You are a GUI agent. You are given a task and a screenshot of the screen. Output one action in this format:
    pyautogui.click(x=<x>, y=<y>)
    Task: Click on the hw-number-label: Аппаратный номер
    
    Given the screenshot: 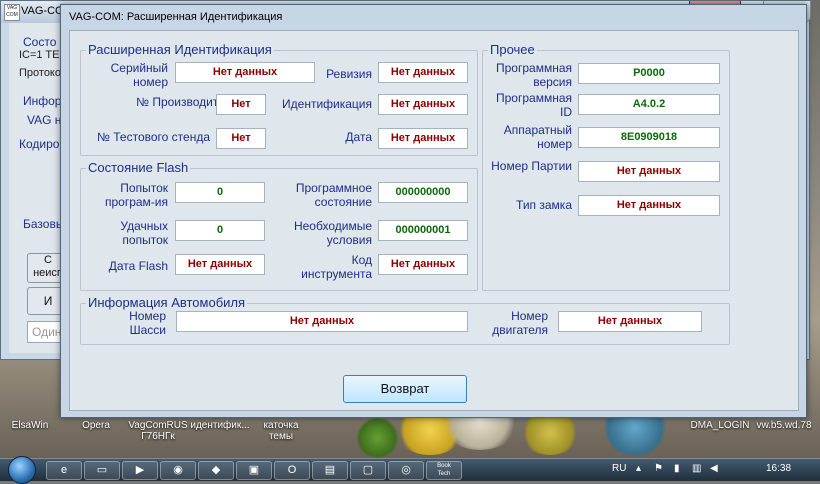 What is the action you would take?
    pyautogui.click(x=537, y=137)
    